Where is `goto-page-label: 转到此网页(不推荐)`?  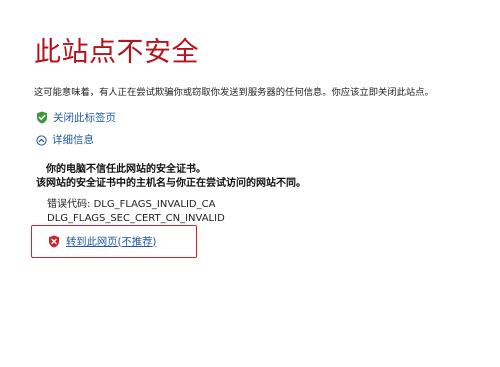 goto-page-label: 转到此网页(不推荐) is located at coordinates (111, 241).